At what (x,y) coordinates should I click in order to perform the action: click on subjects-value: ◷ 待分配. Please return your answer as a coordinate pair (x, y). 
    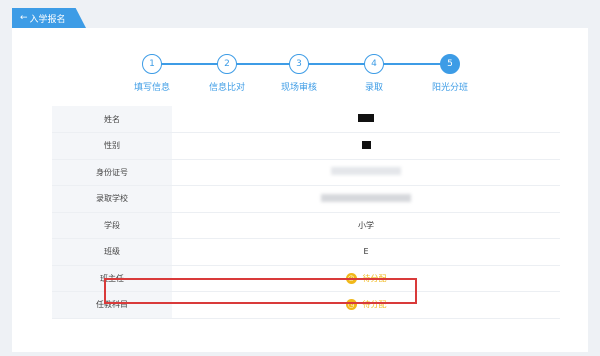
    Looking at the image, I should click on (366, 305).